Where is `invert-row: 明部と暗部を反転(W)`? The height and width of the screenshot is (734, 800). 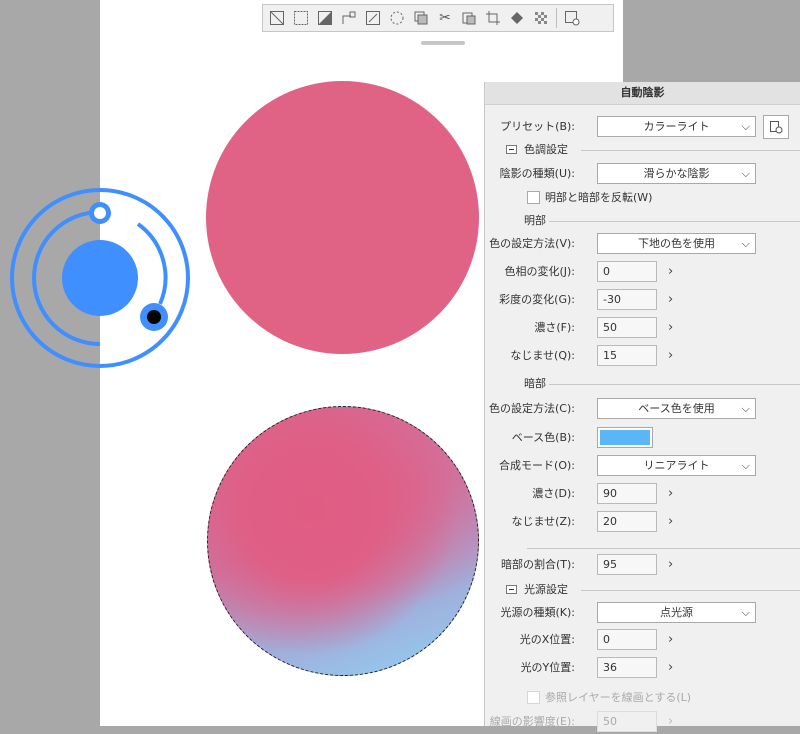
invert-row: 明部と暗部を反転(W) is located at coordinates (642, 198).